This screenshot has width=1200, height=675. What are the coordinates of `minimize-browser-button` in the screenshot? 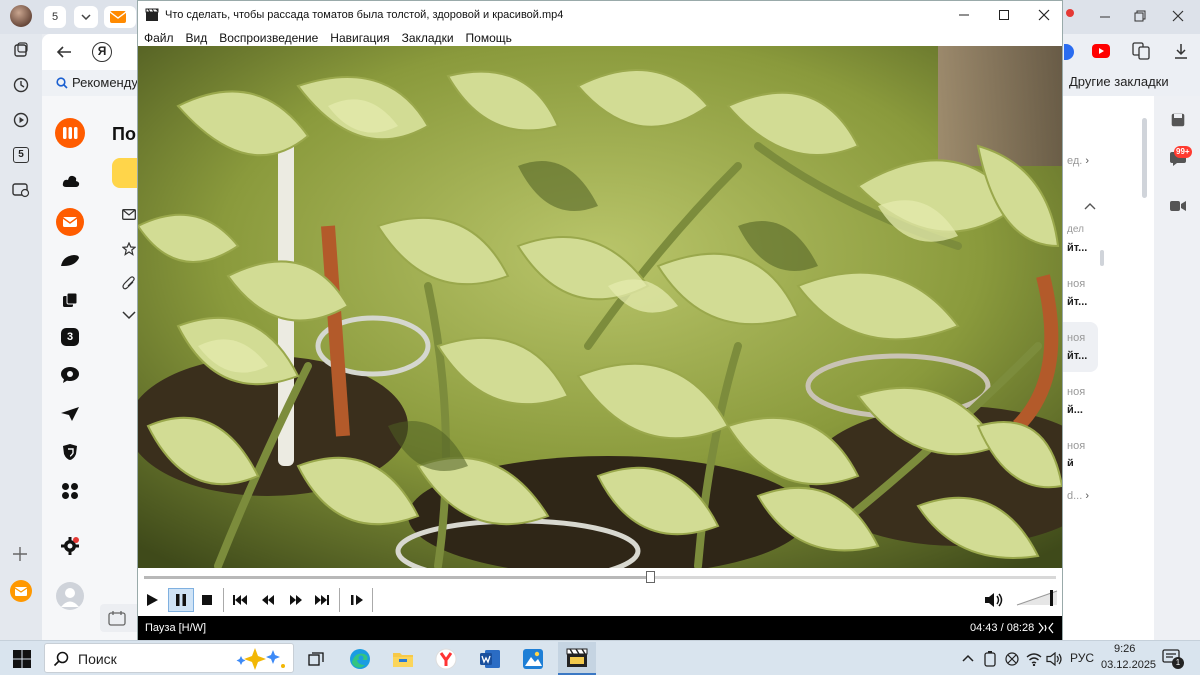 It's located at (1105, 16).